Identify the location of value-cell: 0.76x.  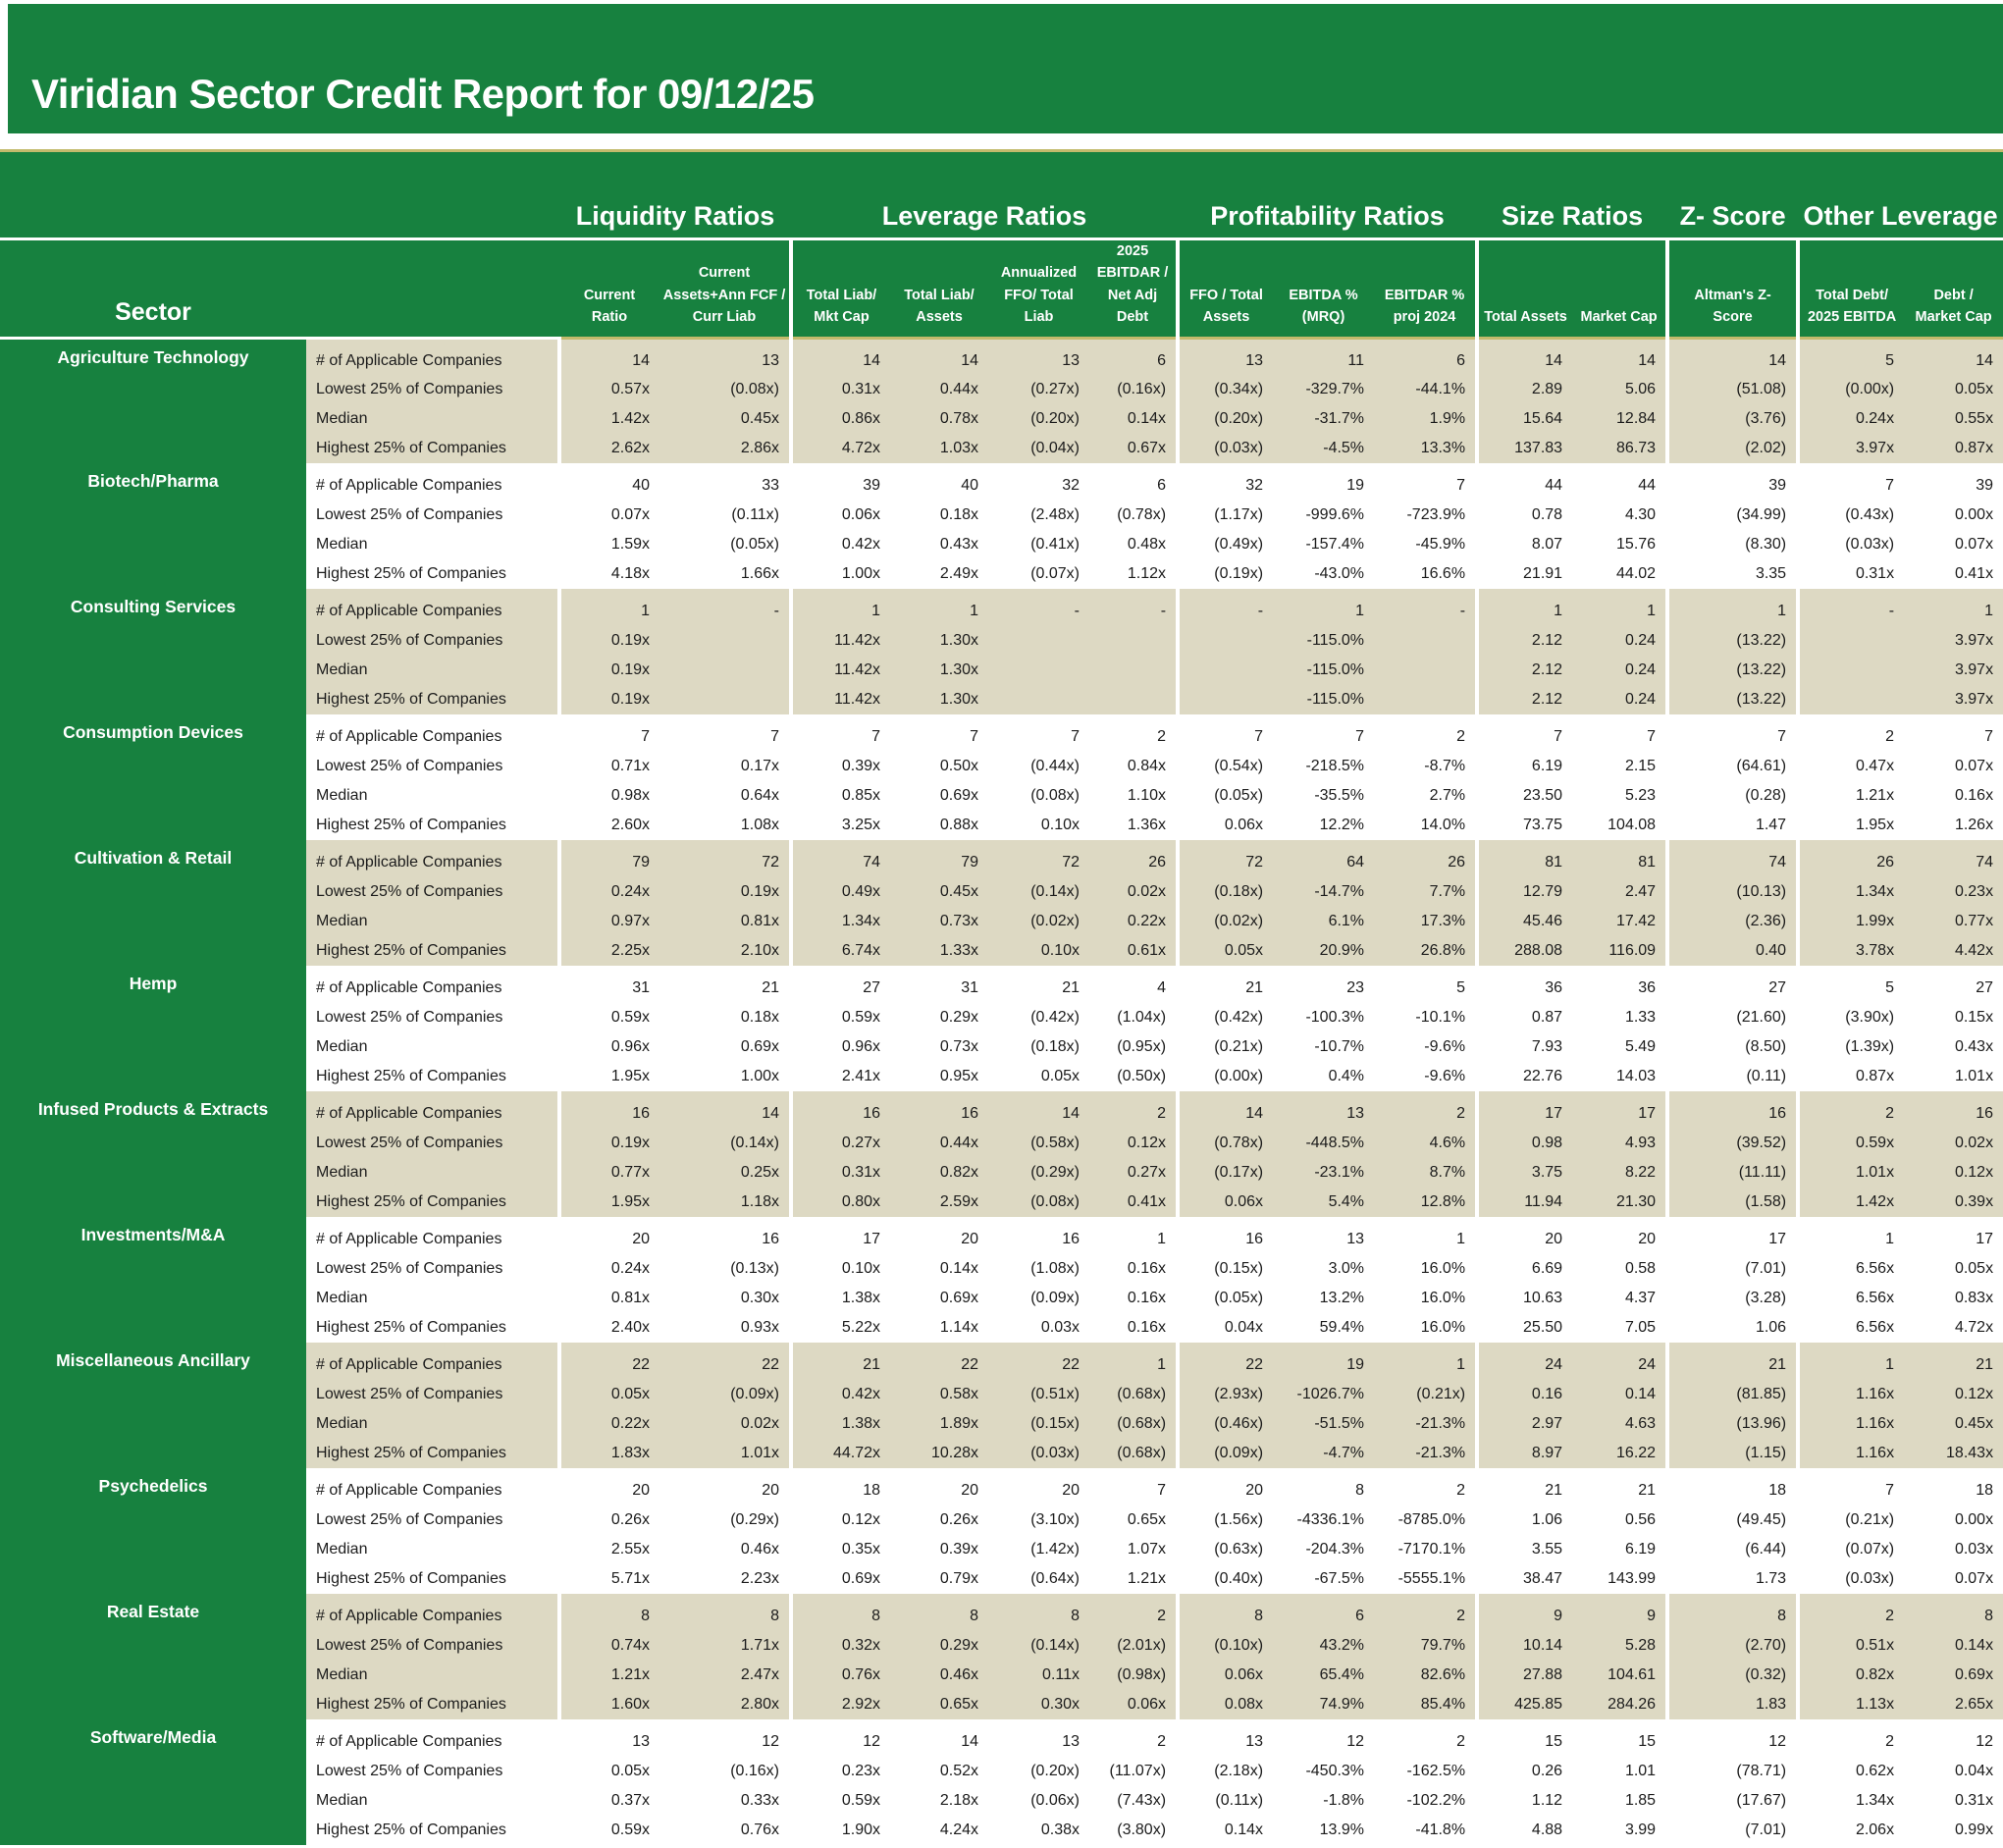
(840, 1676).